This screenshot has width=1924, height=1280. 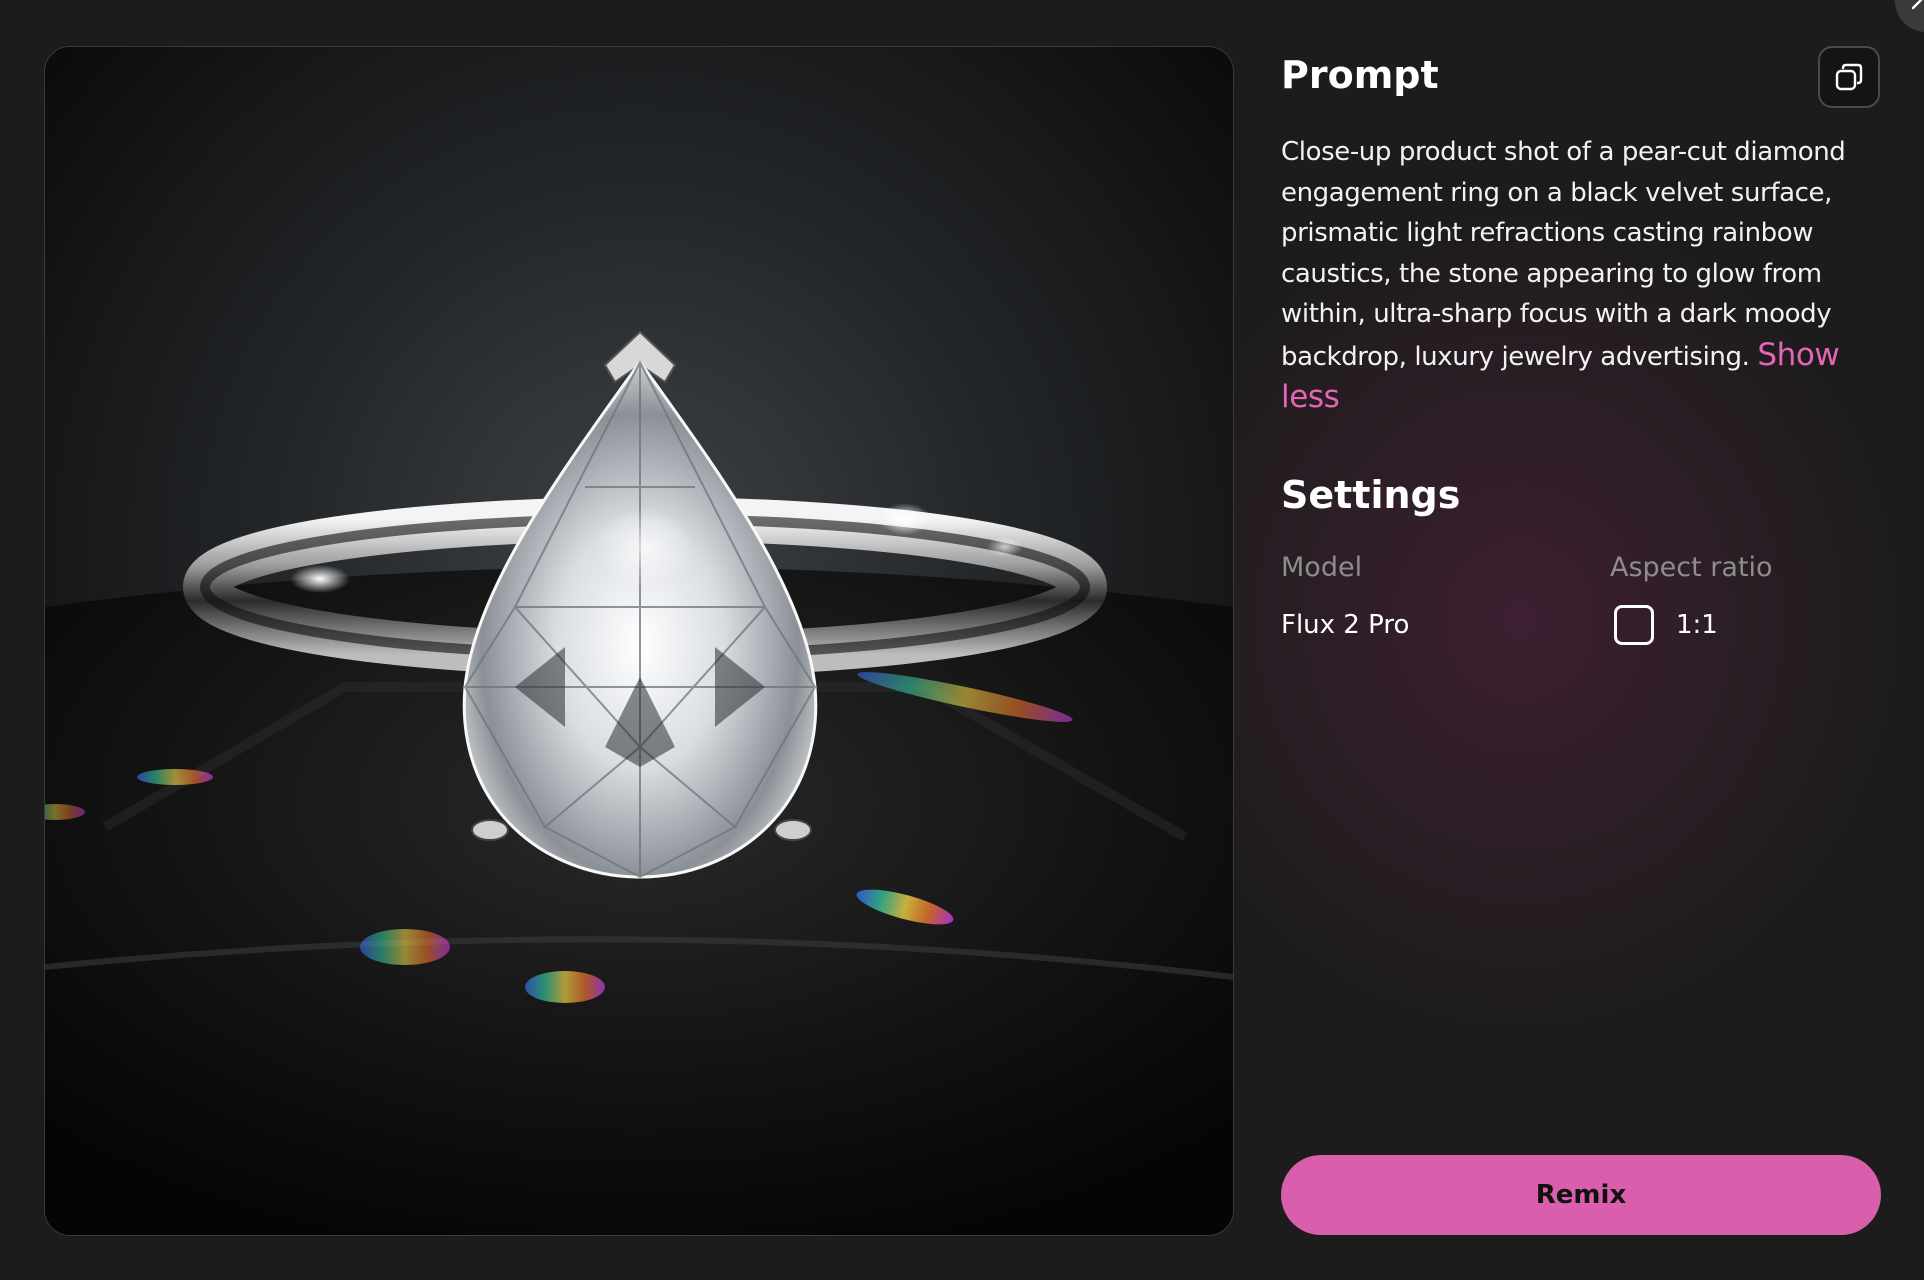 I want to click on aspect-ratio-value: 1:1, so click(x=1697, y=625).